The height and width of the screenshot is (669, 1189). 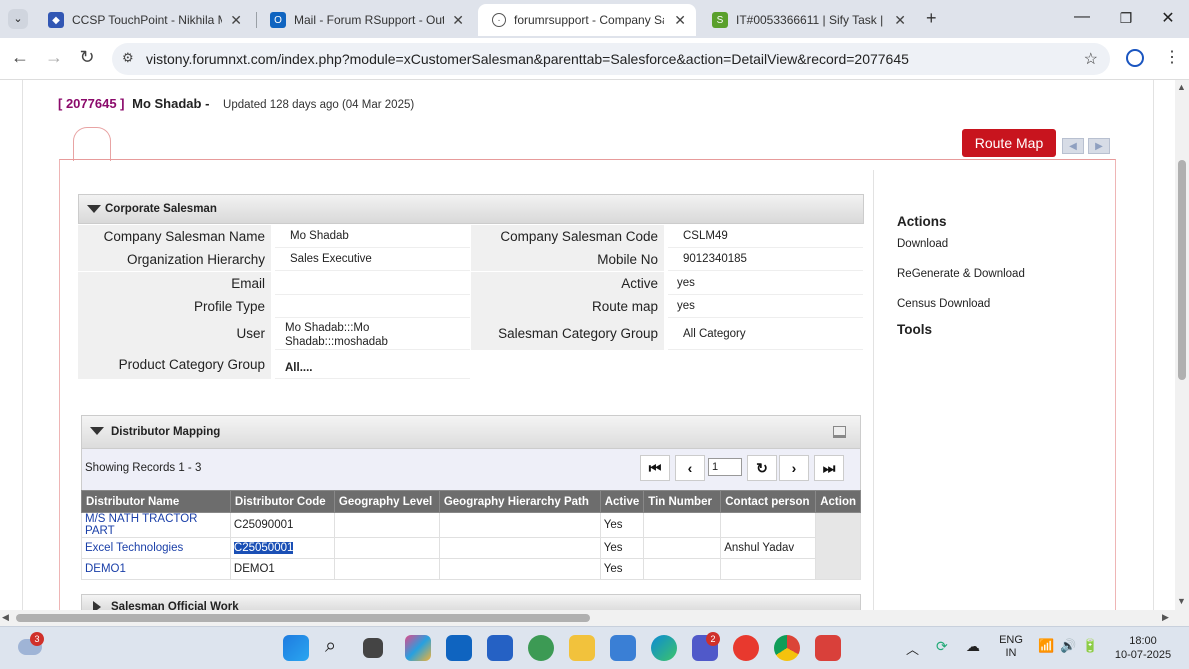 What do you see at coordinates (143, 468) in the screenshot?
I see `showing-records: Showing Records 1 - 3` at bounding box center [143, 468].